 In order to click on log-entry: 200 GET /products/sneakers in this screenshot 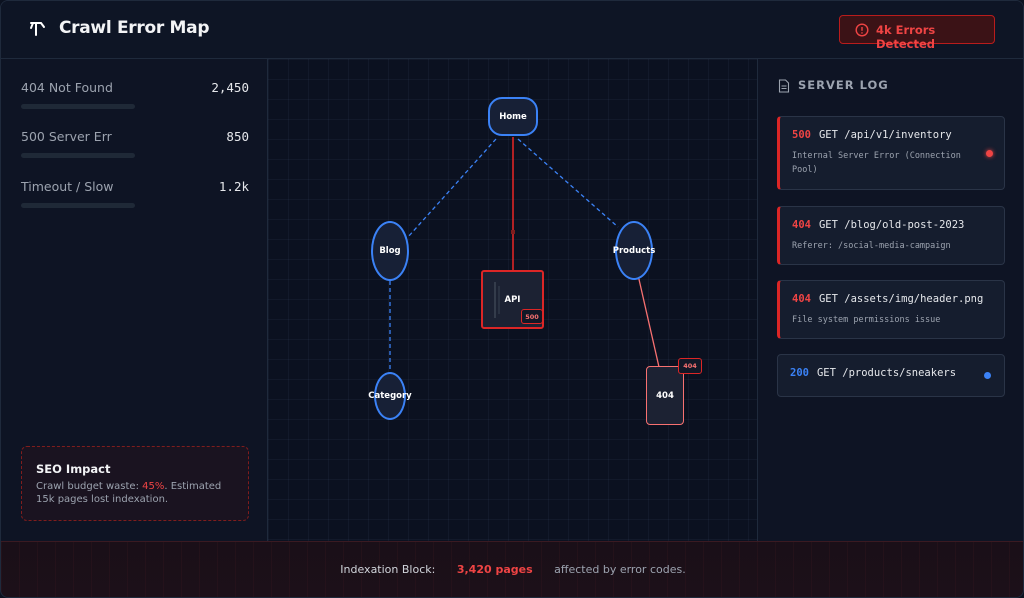, I will do `click(891, 375)`.